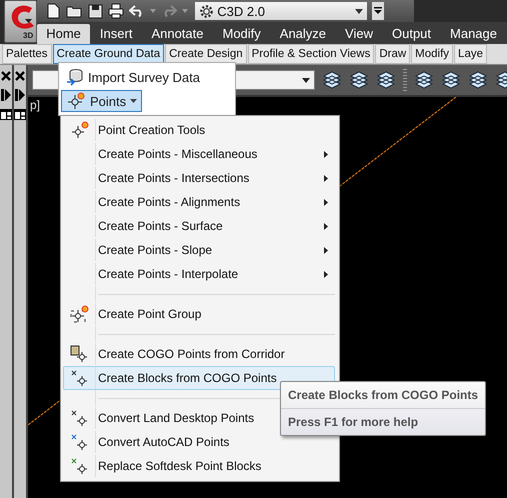 The width and height of the screenshot is (507, 498). I want to click on menu-item: Import Survey Data, so click(133, 77).